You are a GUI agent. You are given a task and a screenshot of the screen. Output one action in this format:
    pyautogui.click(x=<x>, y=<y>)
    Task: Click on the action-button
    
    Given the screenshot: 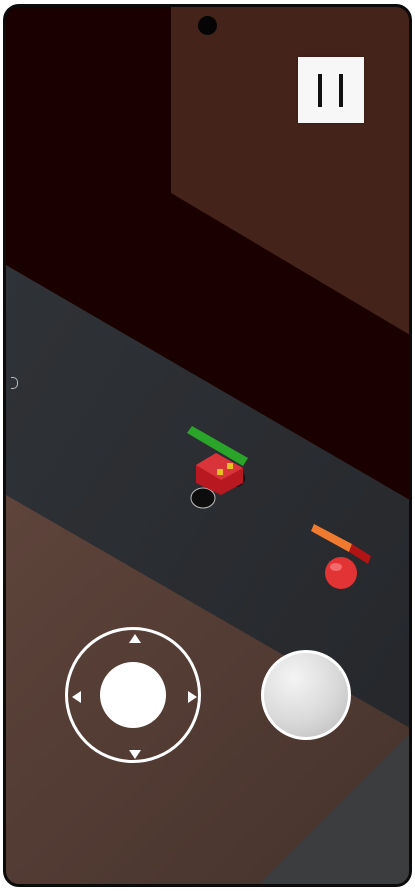 What is the action you would take?
    pyautogui.click(x=306, y=695)
    